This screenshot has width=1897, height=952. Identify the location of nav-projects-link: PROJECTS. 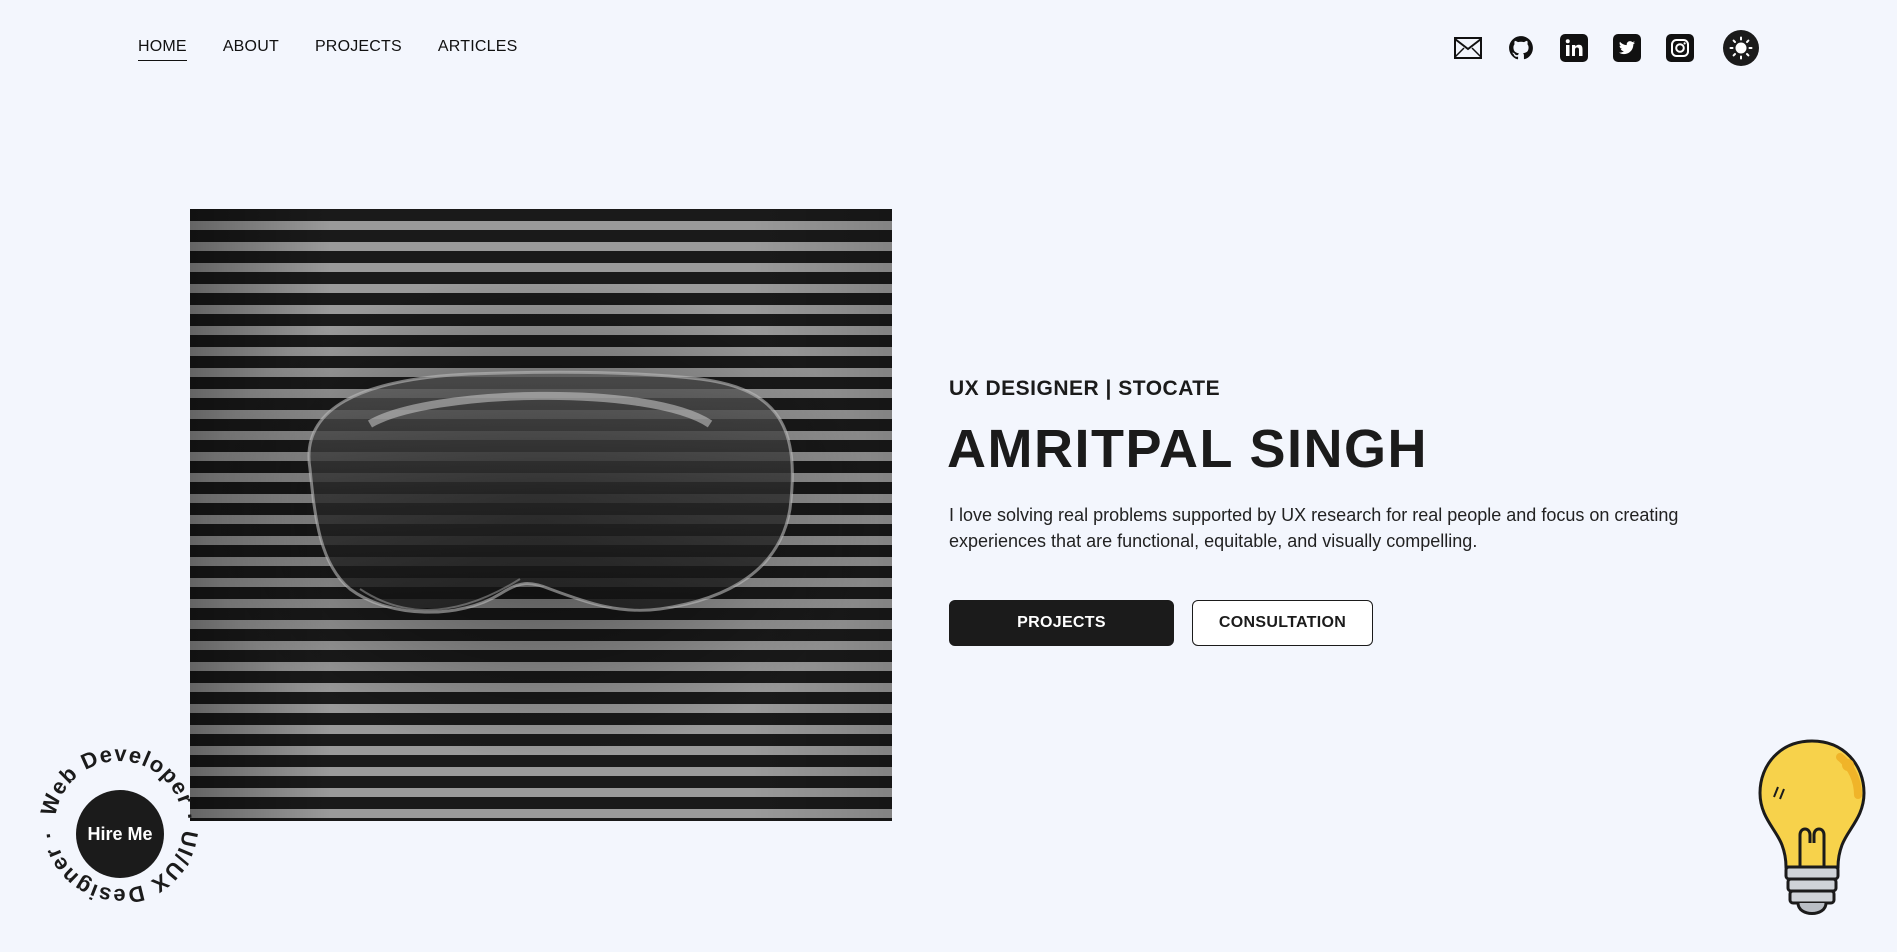
(358, 49).